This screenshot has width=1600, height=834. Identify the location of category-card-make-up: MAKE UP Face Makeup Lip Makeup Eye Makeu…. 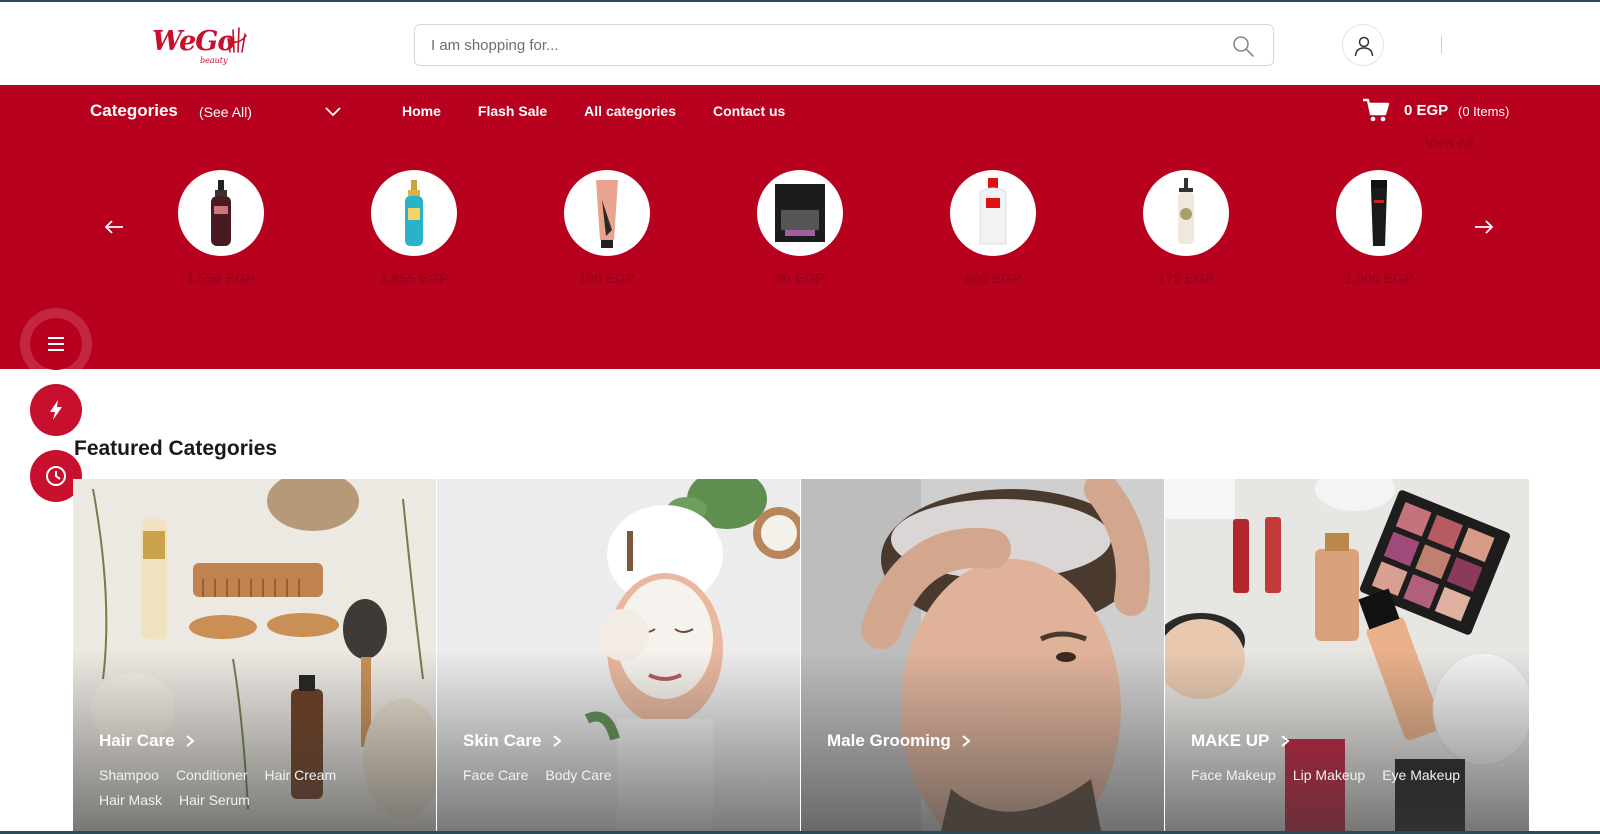
(1347, 655).